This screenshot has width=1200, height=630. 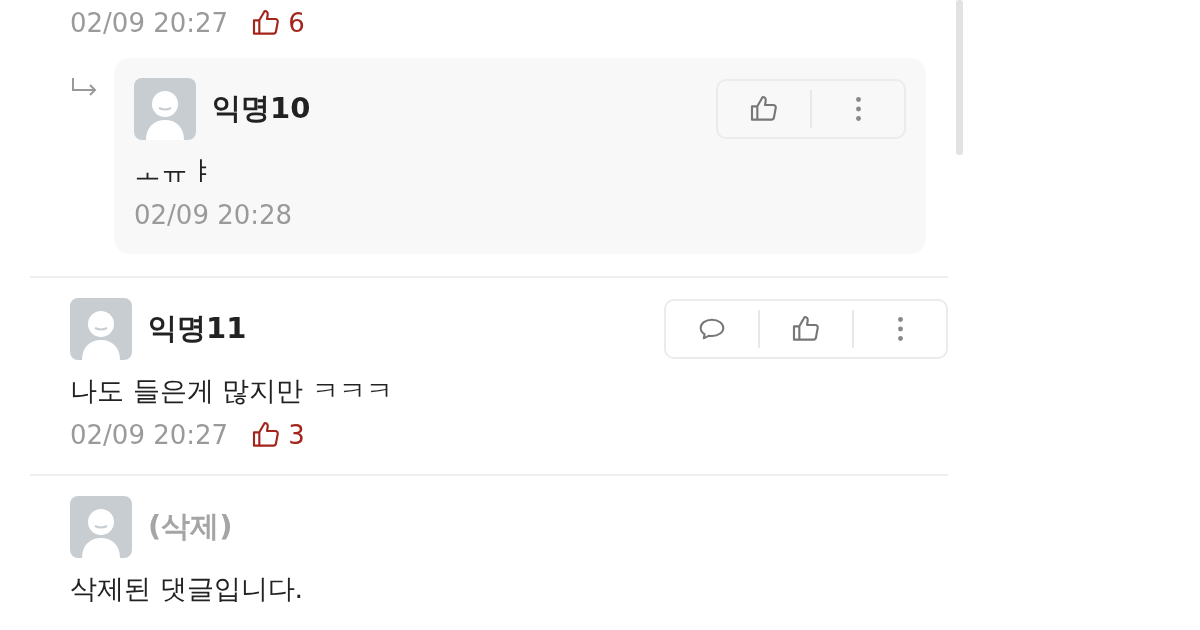 I want to click on comment-text: 삭제된 댓글입니다., so click(x=187, y=589).